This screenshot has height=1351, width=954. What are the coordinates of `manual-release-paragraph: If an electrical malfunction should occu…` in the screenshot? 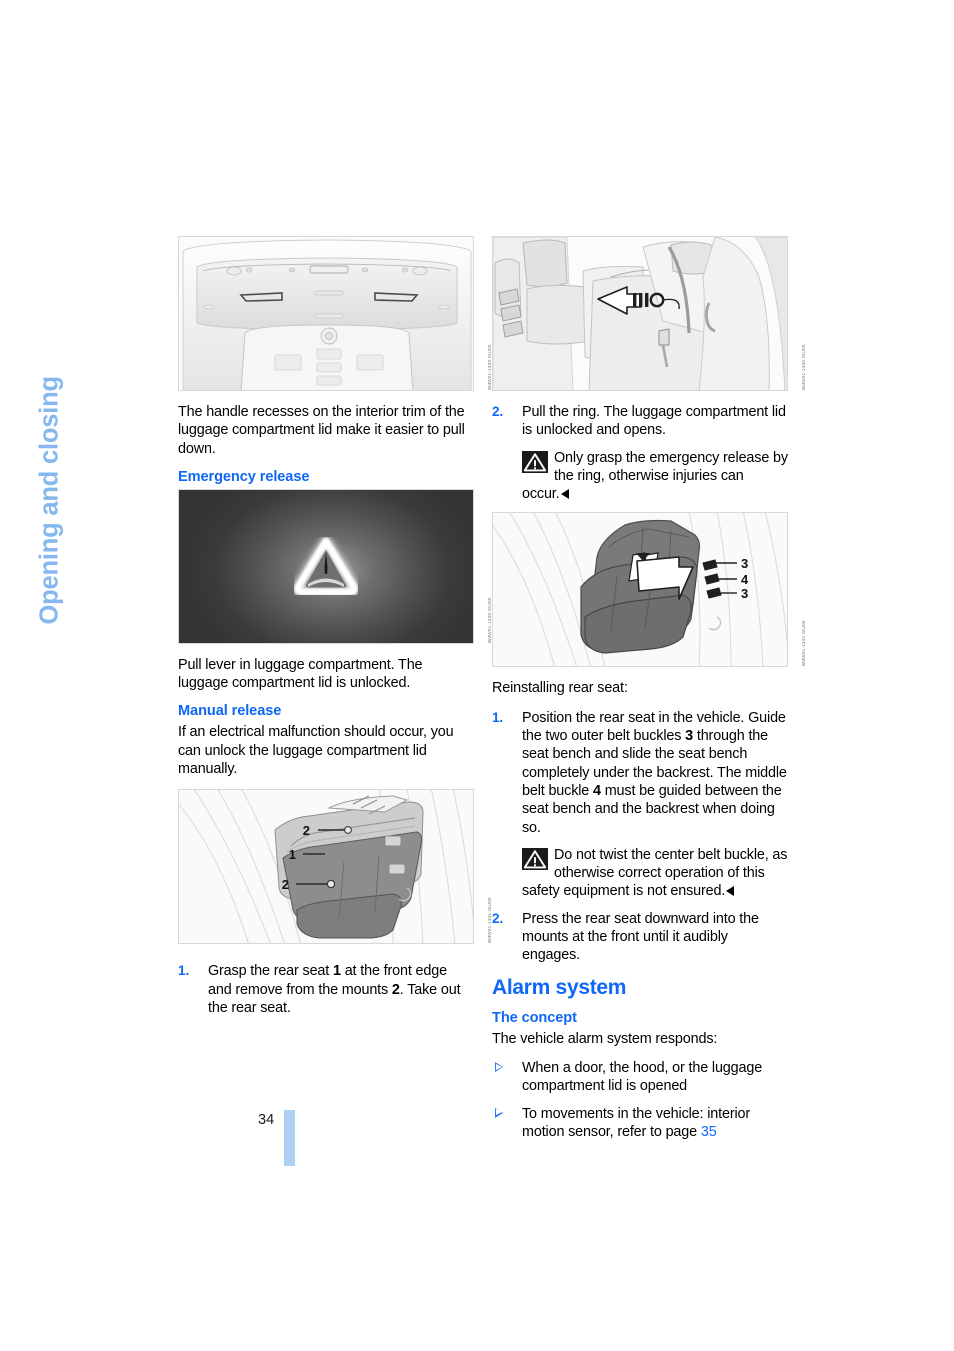 It's located at (316, 751).